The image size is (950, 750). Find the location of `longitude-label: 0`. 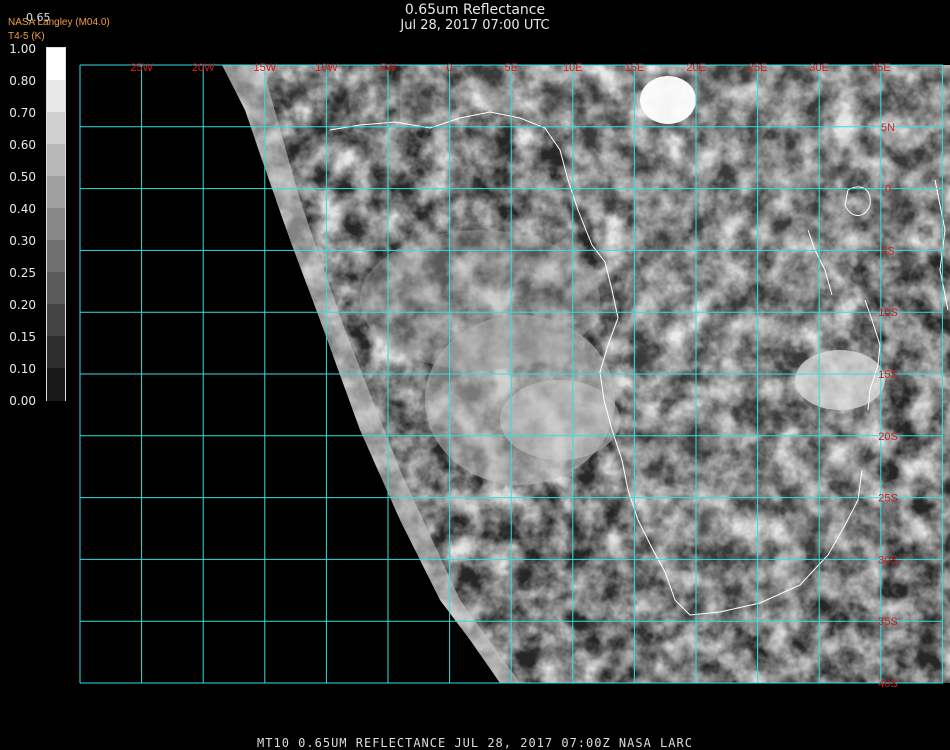

longitude-label: 0 is located at coordinates (450, 68).